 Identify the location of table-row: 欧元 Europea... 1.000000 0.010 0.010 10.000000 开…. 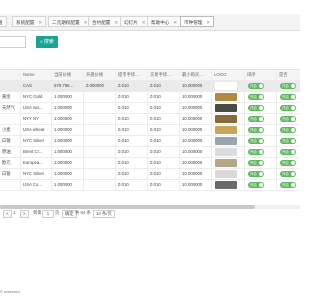
(150, 163).